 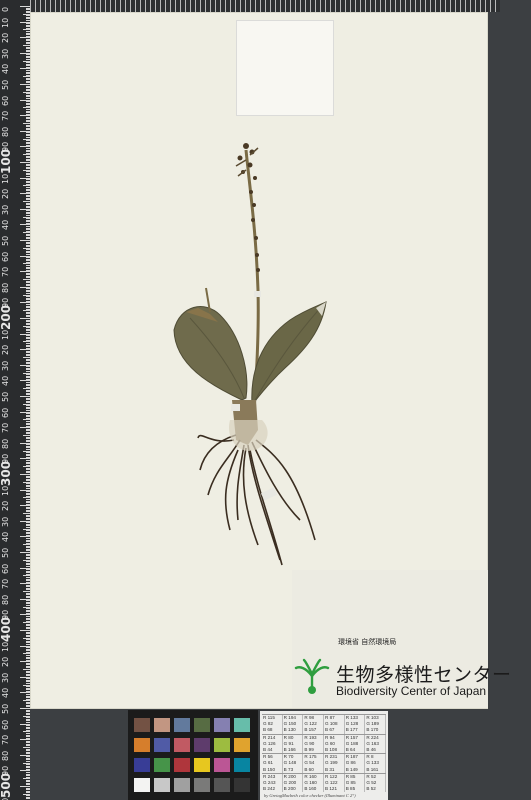 What do you see at coordinates (376, 769) in the screenshot?
I see `color-value-cell: B 161` at bounding box center [376, 769].